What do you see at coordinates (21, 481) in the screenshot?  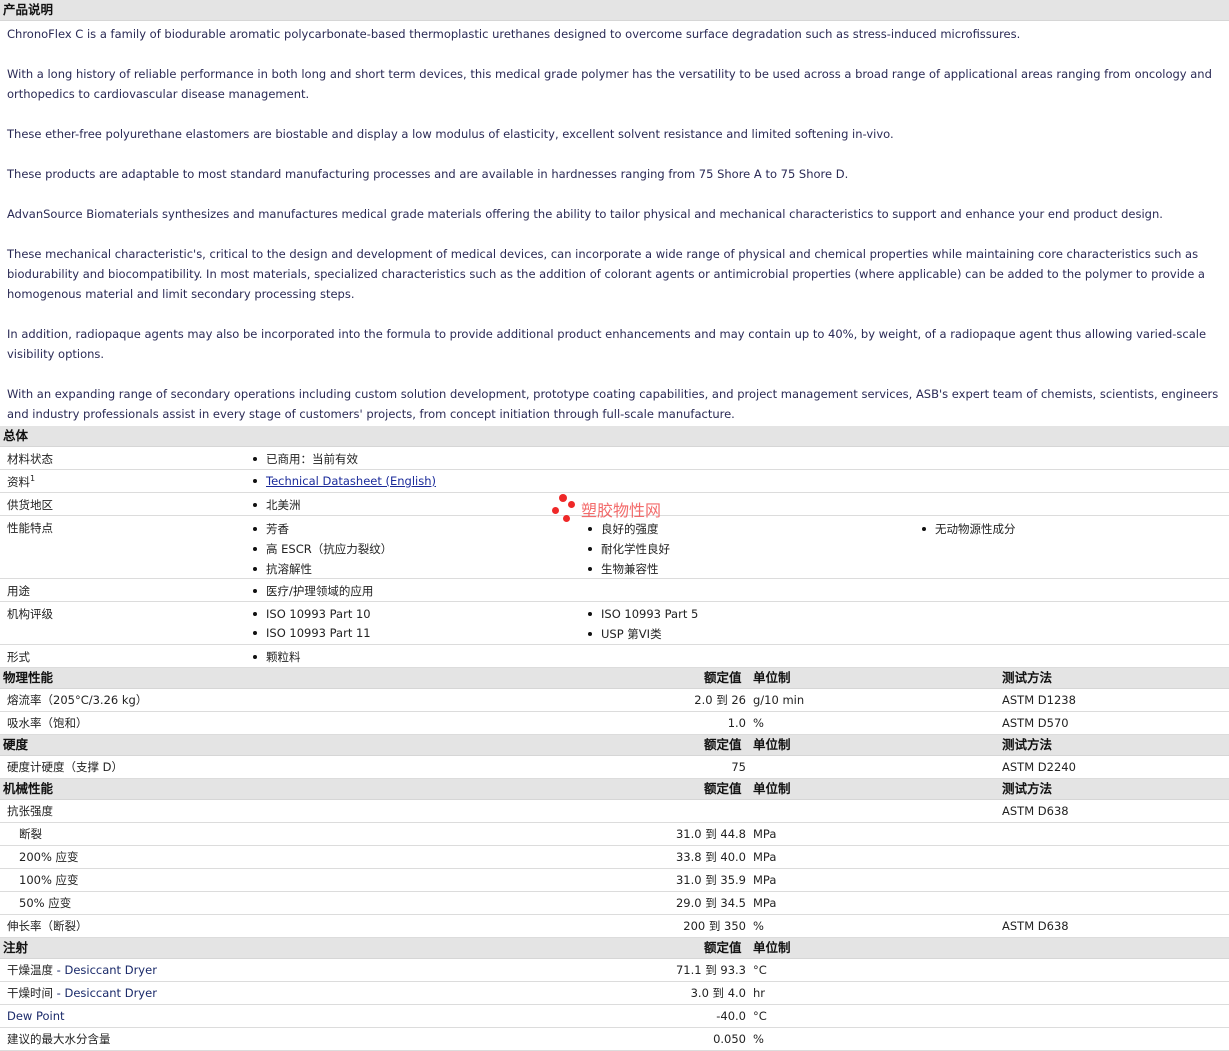 I see `row-label: 资料1` at bounding box center [21, 481].